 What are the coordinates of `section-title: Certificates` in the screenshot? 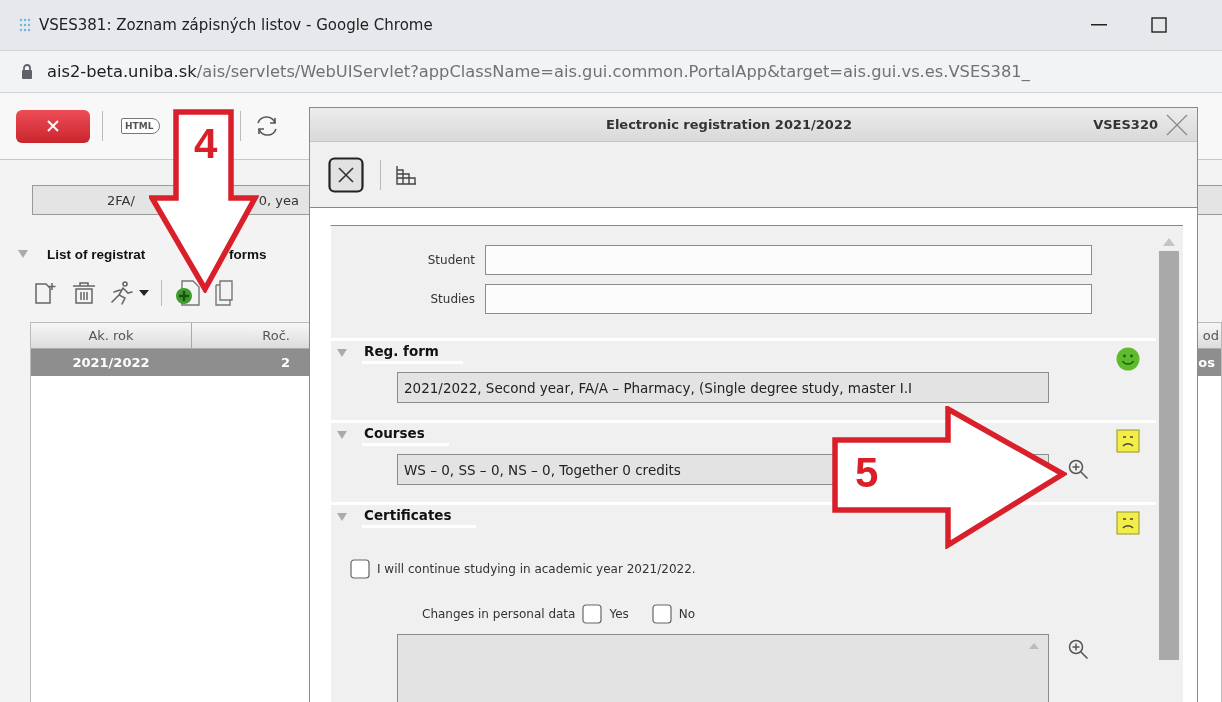 It's located at (419, 517).